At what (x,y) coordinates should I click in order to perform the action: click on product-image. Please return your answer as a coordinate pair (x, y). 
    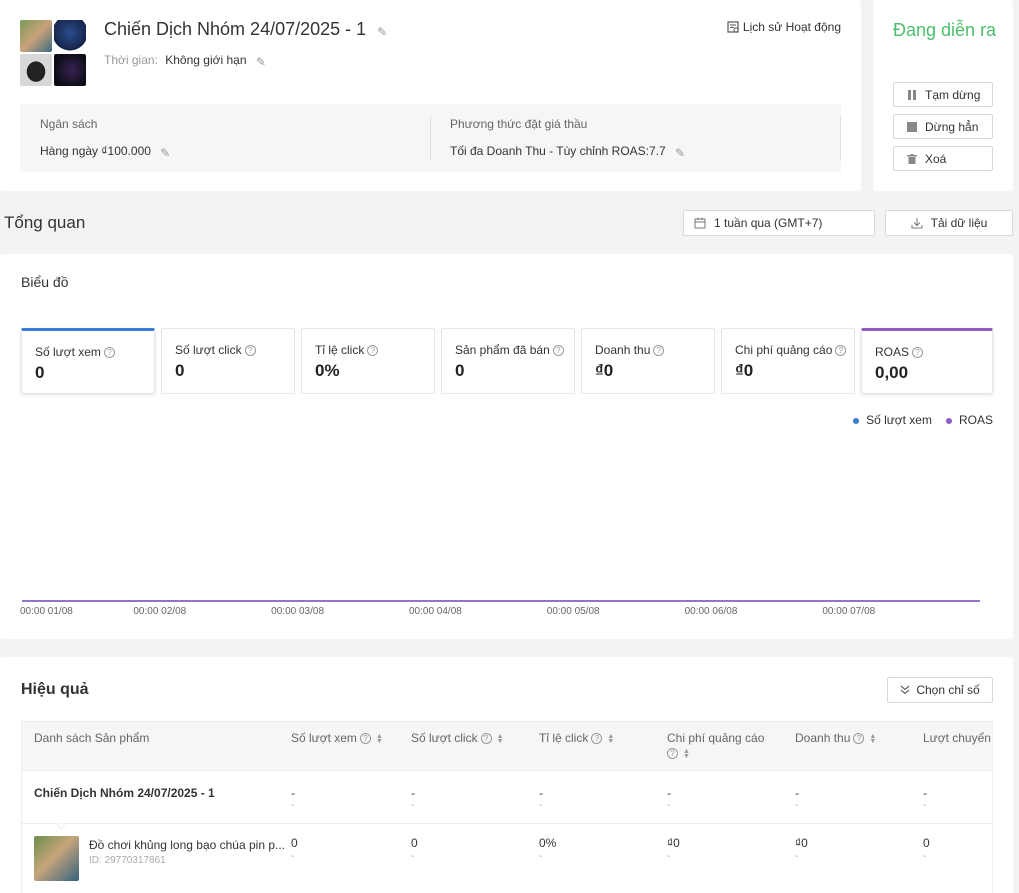
    Looking at the image, I should click on (56, 858).